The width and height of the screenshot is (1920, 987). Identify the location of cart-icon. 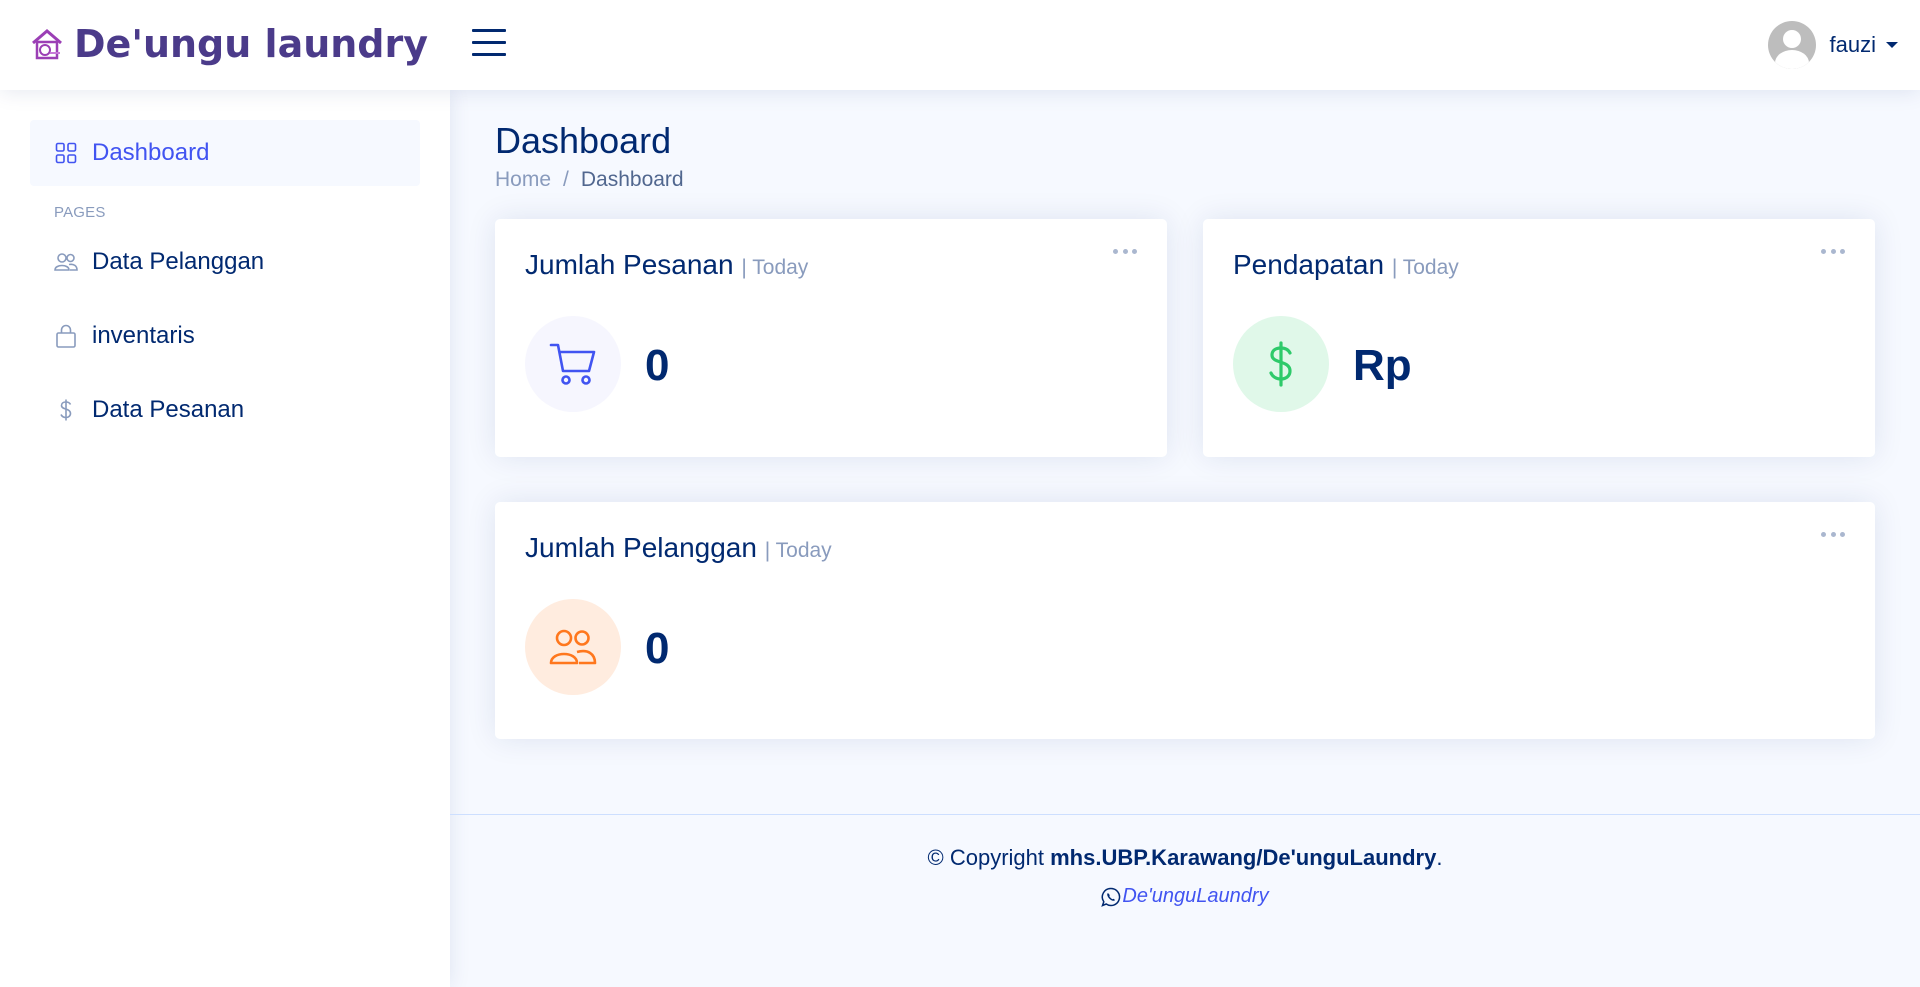
(572, 364).